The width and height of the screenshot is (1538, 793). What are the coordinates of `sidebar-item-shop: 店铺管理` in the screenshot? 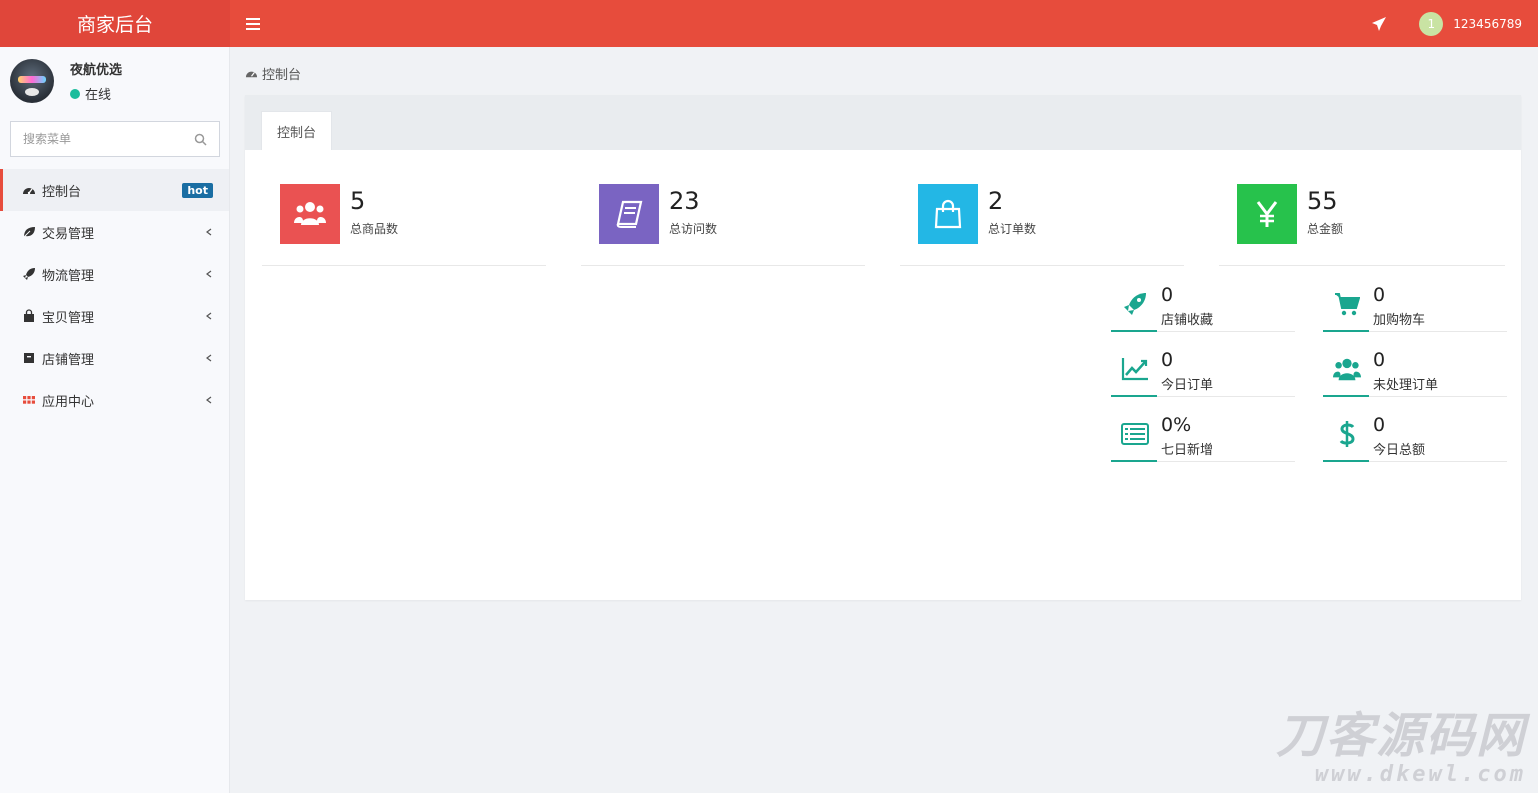 It's located at (114, 358).